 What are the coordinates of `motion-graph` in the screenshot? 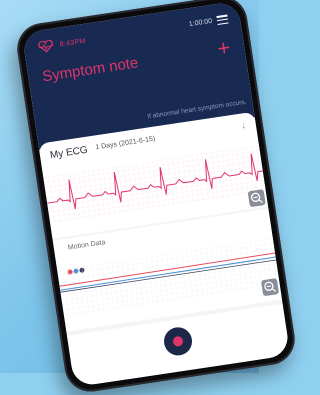 It's located at (168, 278).